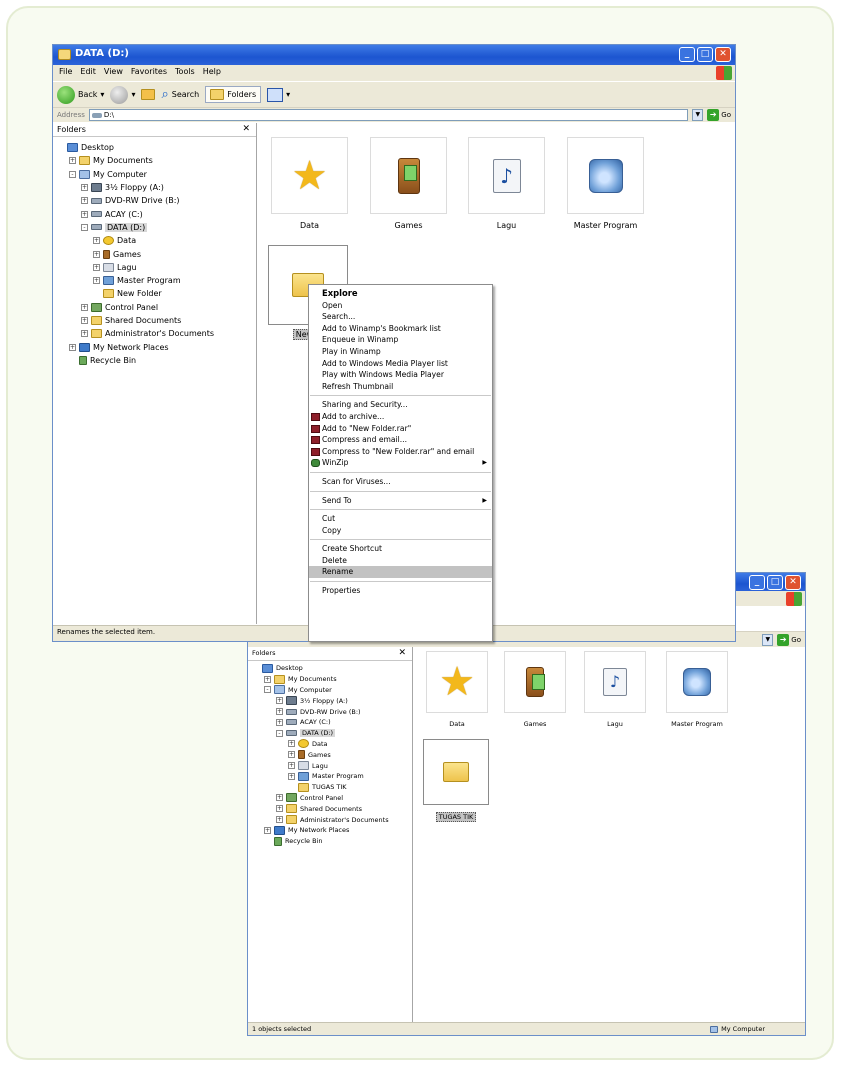 This screenshot has width=842, height=1066. What do you see at coordinates (185, 73) in the screenshot?
I see `menu-tools: Tools` at bounding box center [185, 73].